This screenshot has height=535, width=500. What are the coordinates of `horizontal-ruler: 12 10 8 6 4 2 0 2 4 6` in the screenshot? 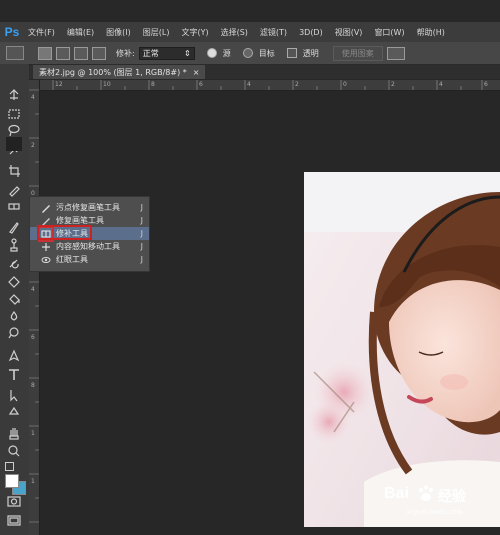 It's located at (264, 85).